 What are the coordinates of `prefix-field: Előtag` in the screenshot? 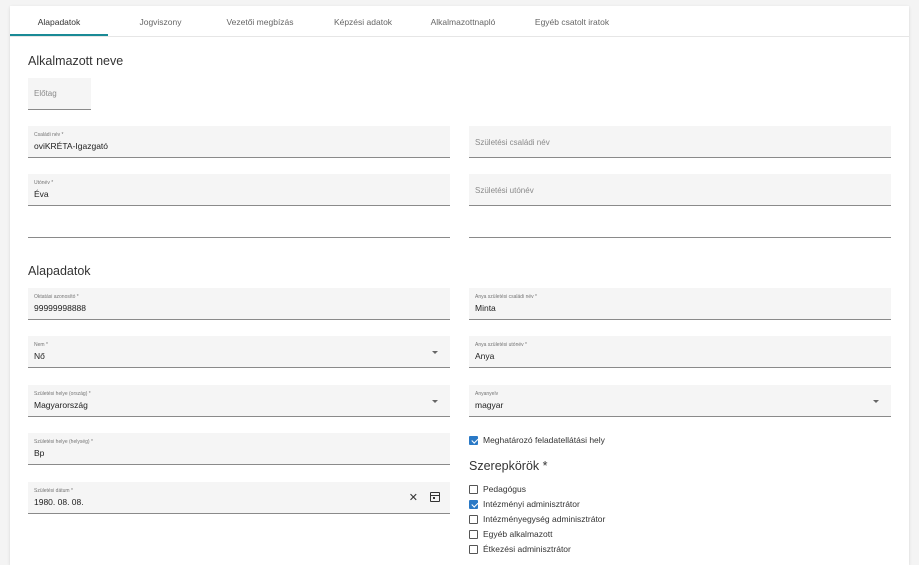 It's located at (59, 94).